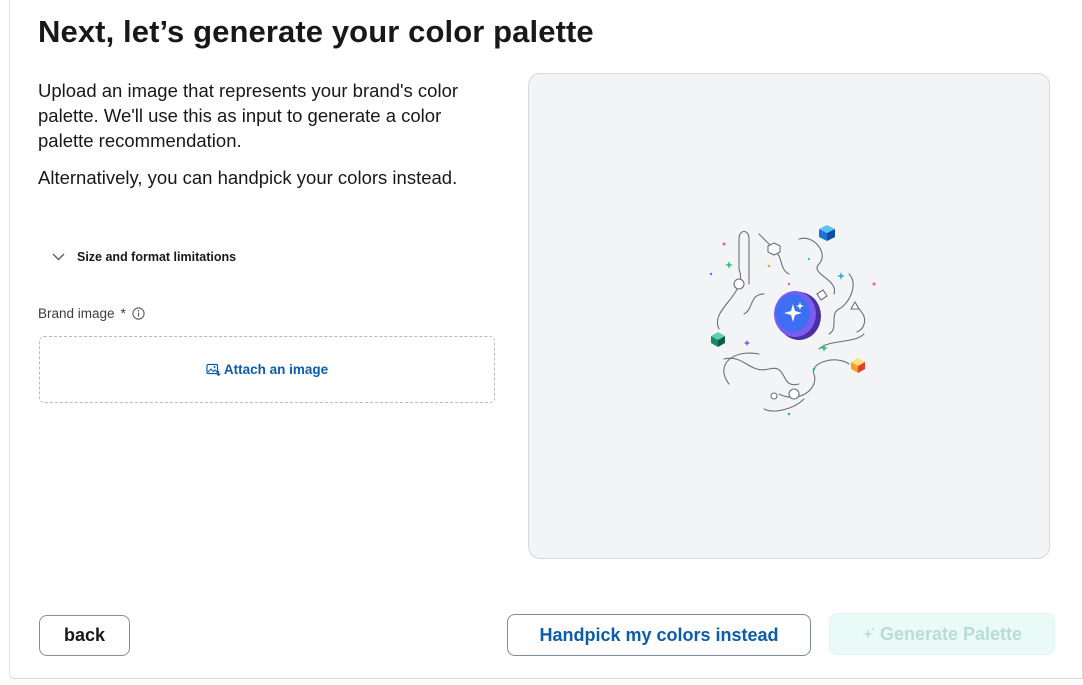 Image resolution: width=1083 pixels, height=685 pixels. Describe the element at coordinates (123, 313) in the screenshot. I see `required-marker: *` at that location.